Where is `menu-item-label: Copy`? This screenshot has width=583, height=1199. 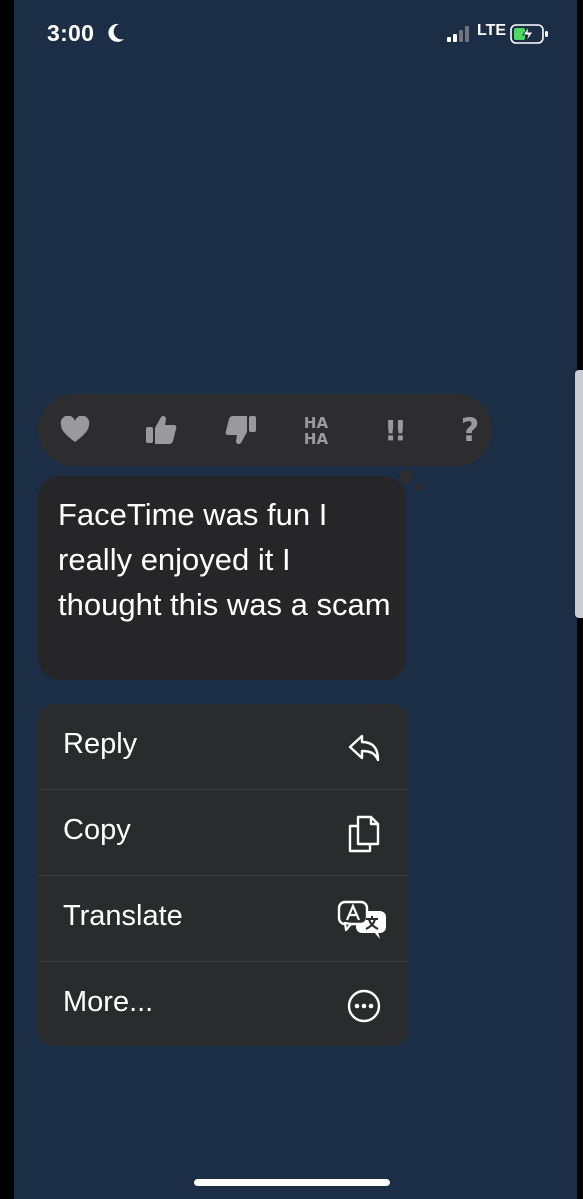 menu-item-label: Copy is located at coordinates (97, 830).